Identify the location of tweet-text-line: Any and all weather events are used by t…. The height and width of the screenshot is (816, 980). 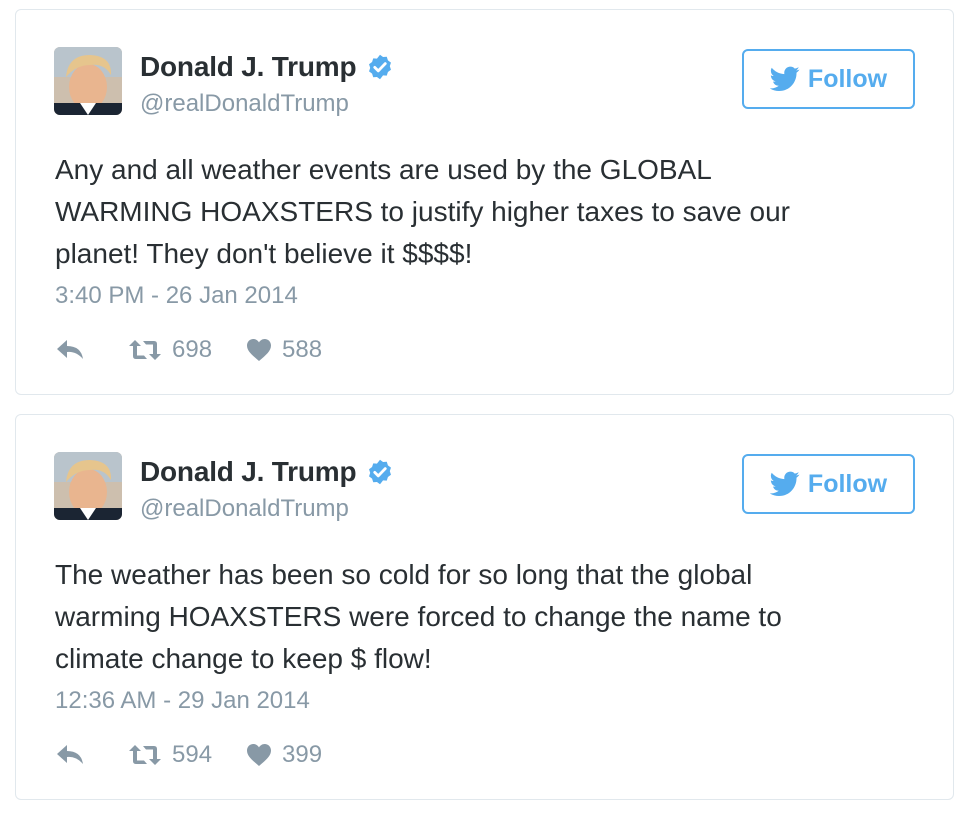
(383, 169).